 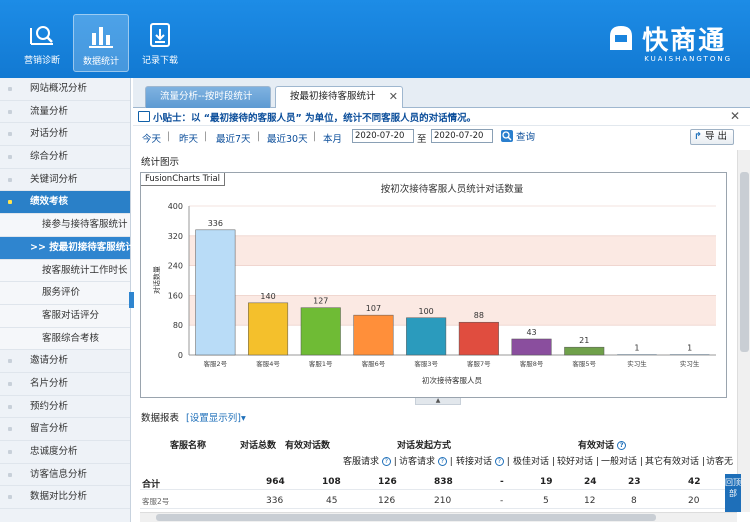 What do you see at coordinates (474, 462) in the screenshot?
I see `sub-label: 转接对话` at bounding box center [474, 462].